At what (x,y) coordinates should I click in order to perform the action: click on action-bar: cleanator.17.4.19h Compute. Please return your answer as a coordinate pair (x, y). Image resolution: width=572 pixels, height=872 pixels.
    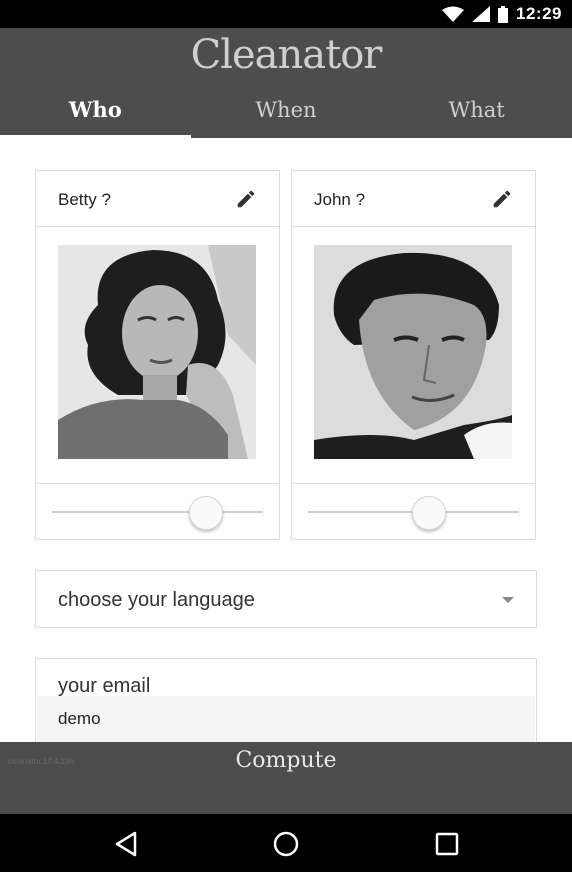
    Looking at the image, I should click on (286, 778).